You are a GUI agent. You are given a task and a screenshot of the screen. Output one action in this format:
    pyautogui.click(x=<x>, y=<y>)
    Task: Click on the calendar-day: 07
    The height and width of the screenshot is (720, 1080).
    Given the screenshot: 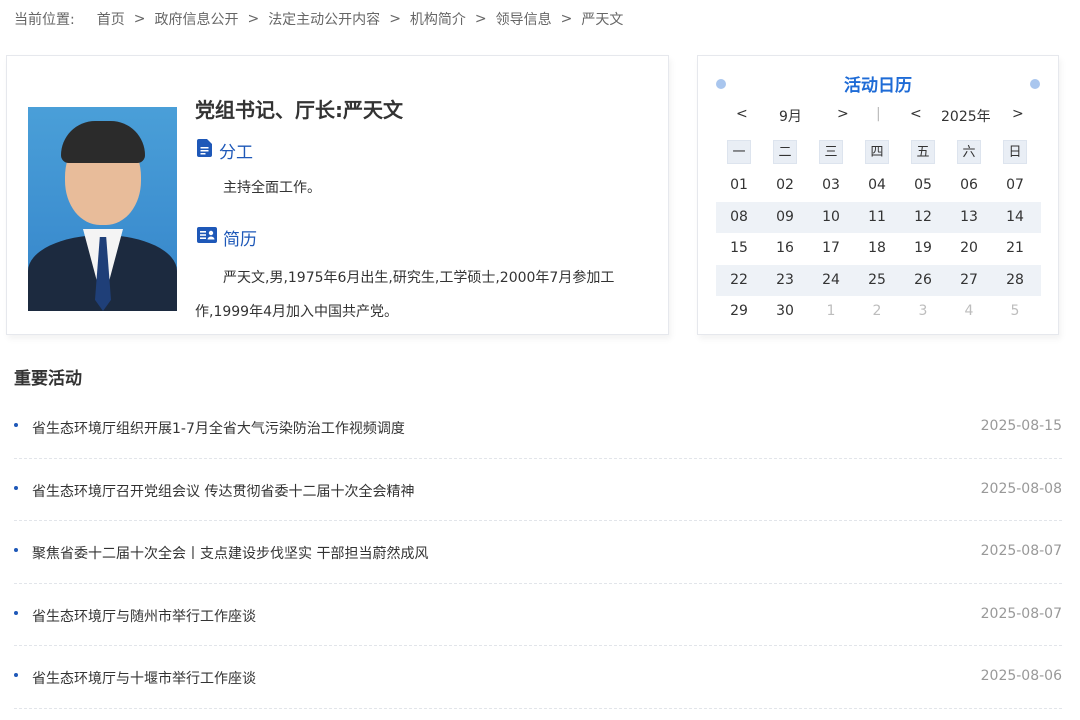 What is the action you would take?
    pyautogui.click(x=1015, y=186)
    